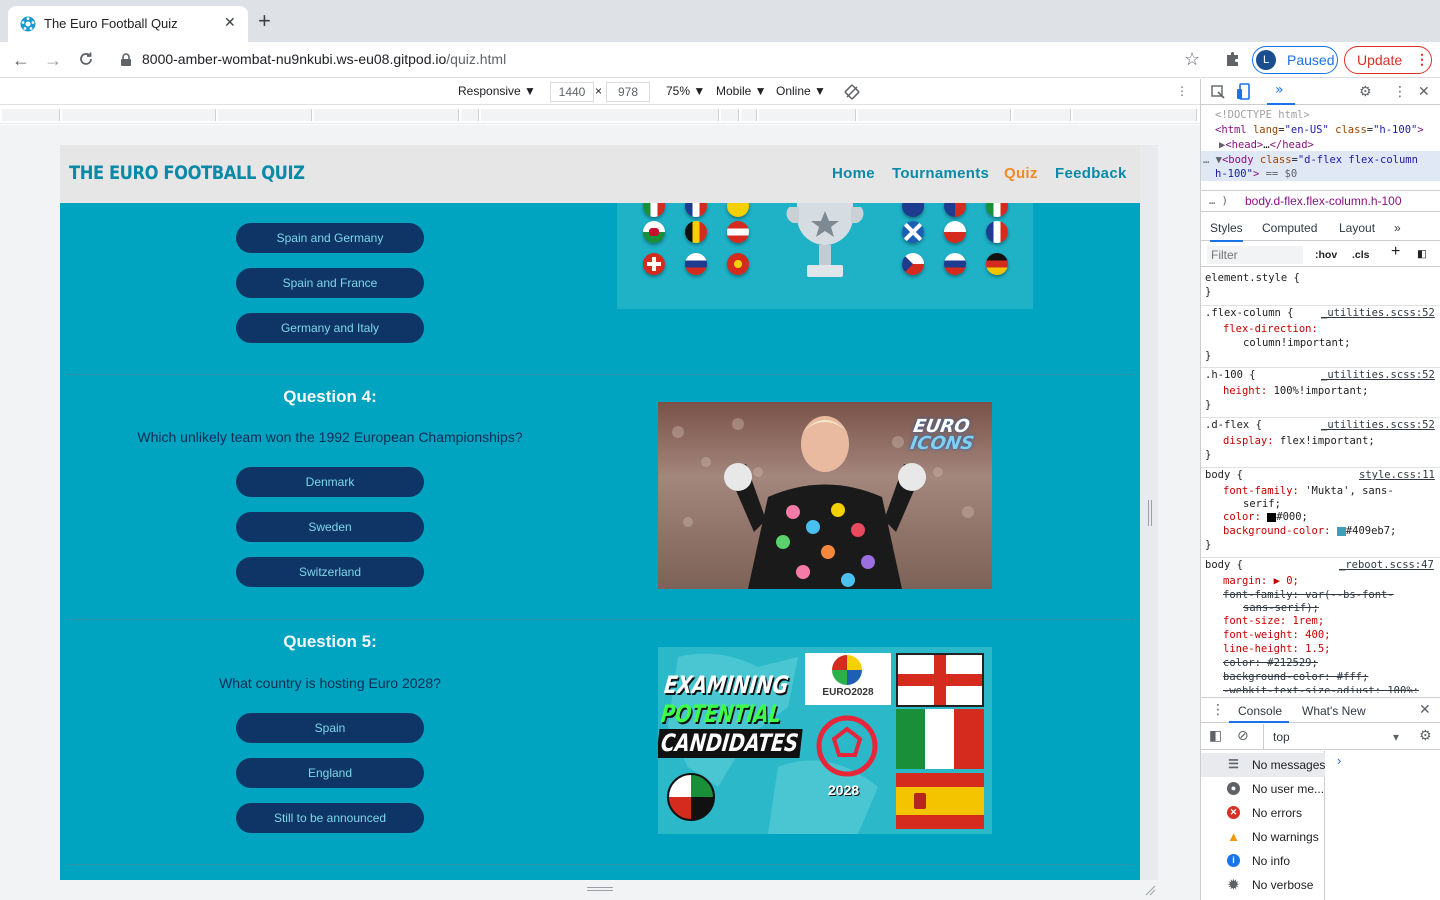  What do you see at coordinates (1265, 517) in the screenshot?
I see `rule-body-color: color: #000;` at bounding box center [1265, 517].